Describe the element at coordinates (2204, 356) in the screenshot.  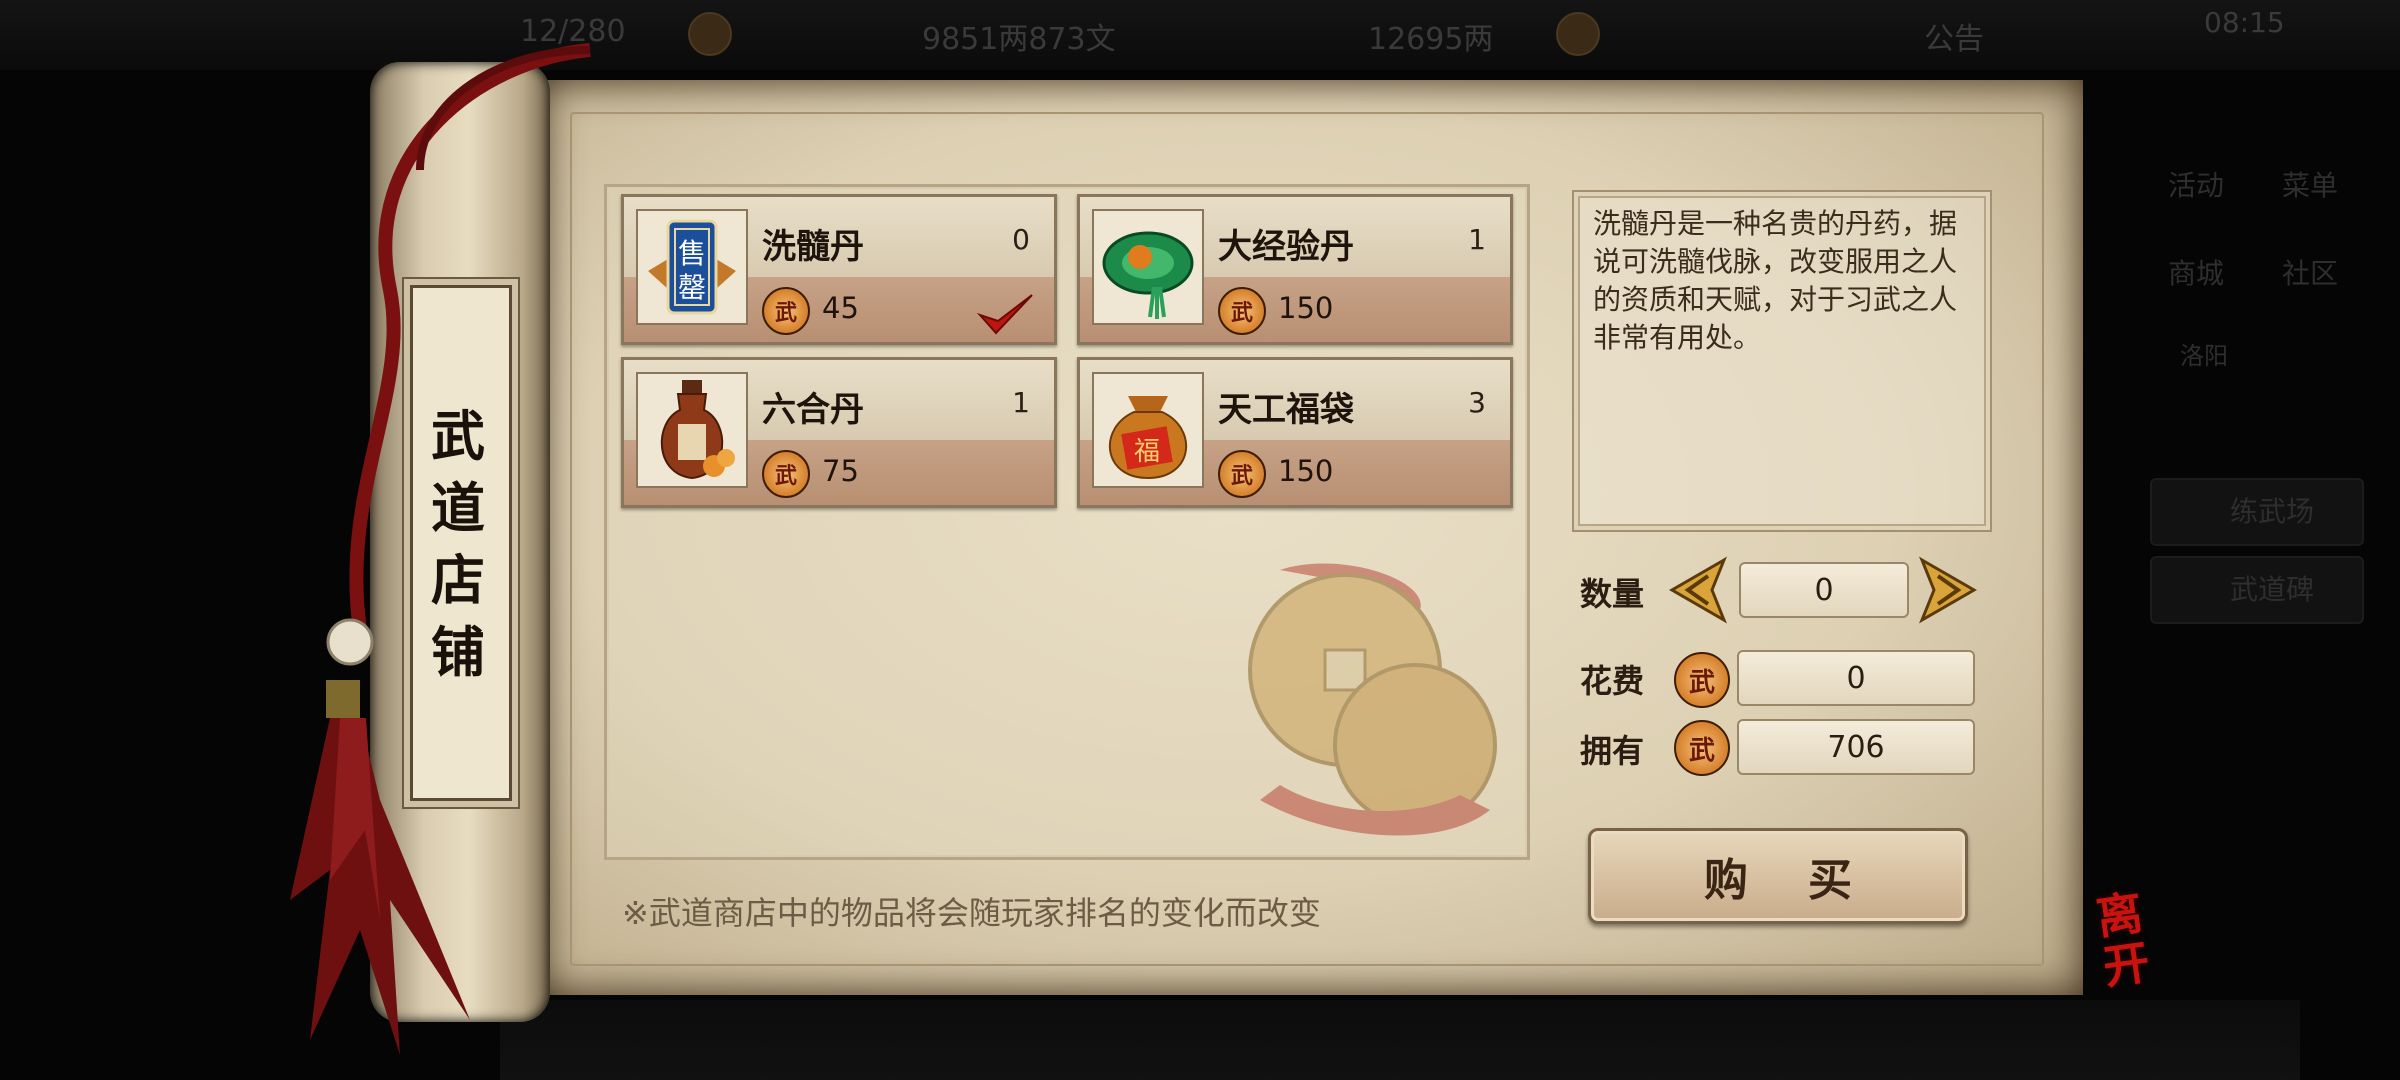
I see `location-label: 洛阳` at that location.